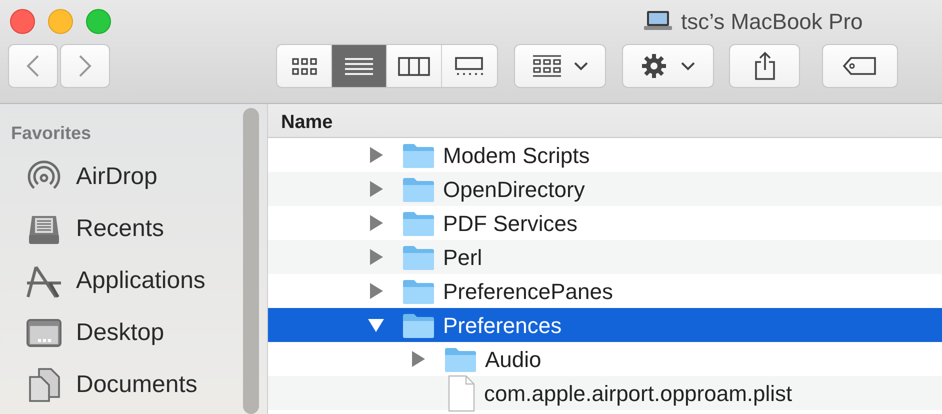 The height and width of the screenshot is (414, 942). I want to click on name-column-header: Name, so click(605, 121).